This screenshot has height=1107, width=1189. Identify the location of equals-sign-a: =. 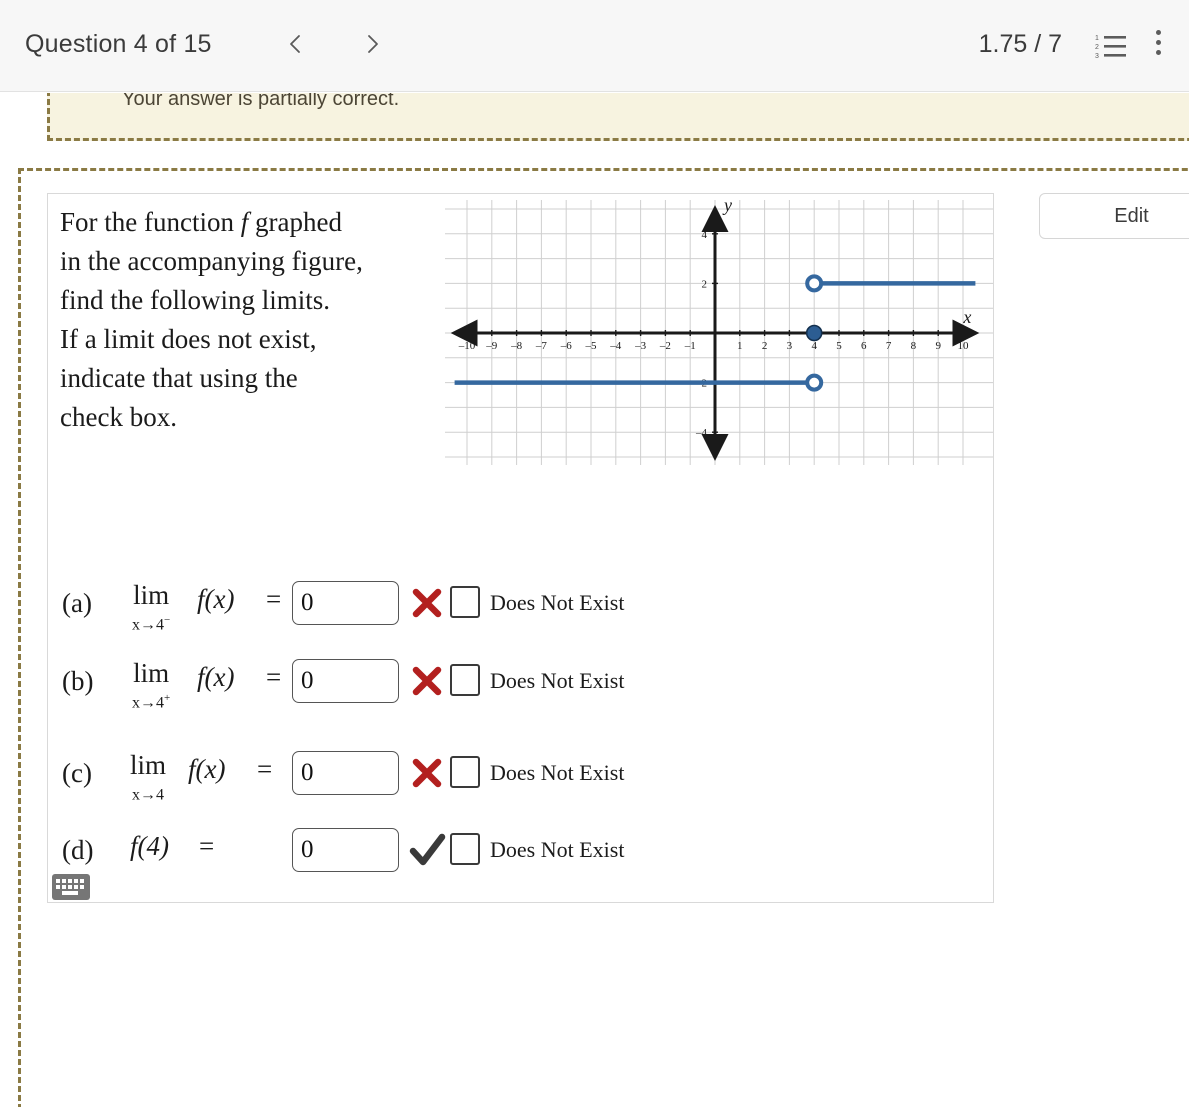
(274, 599).